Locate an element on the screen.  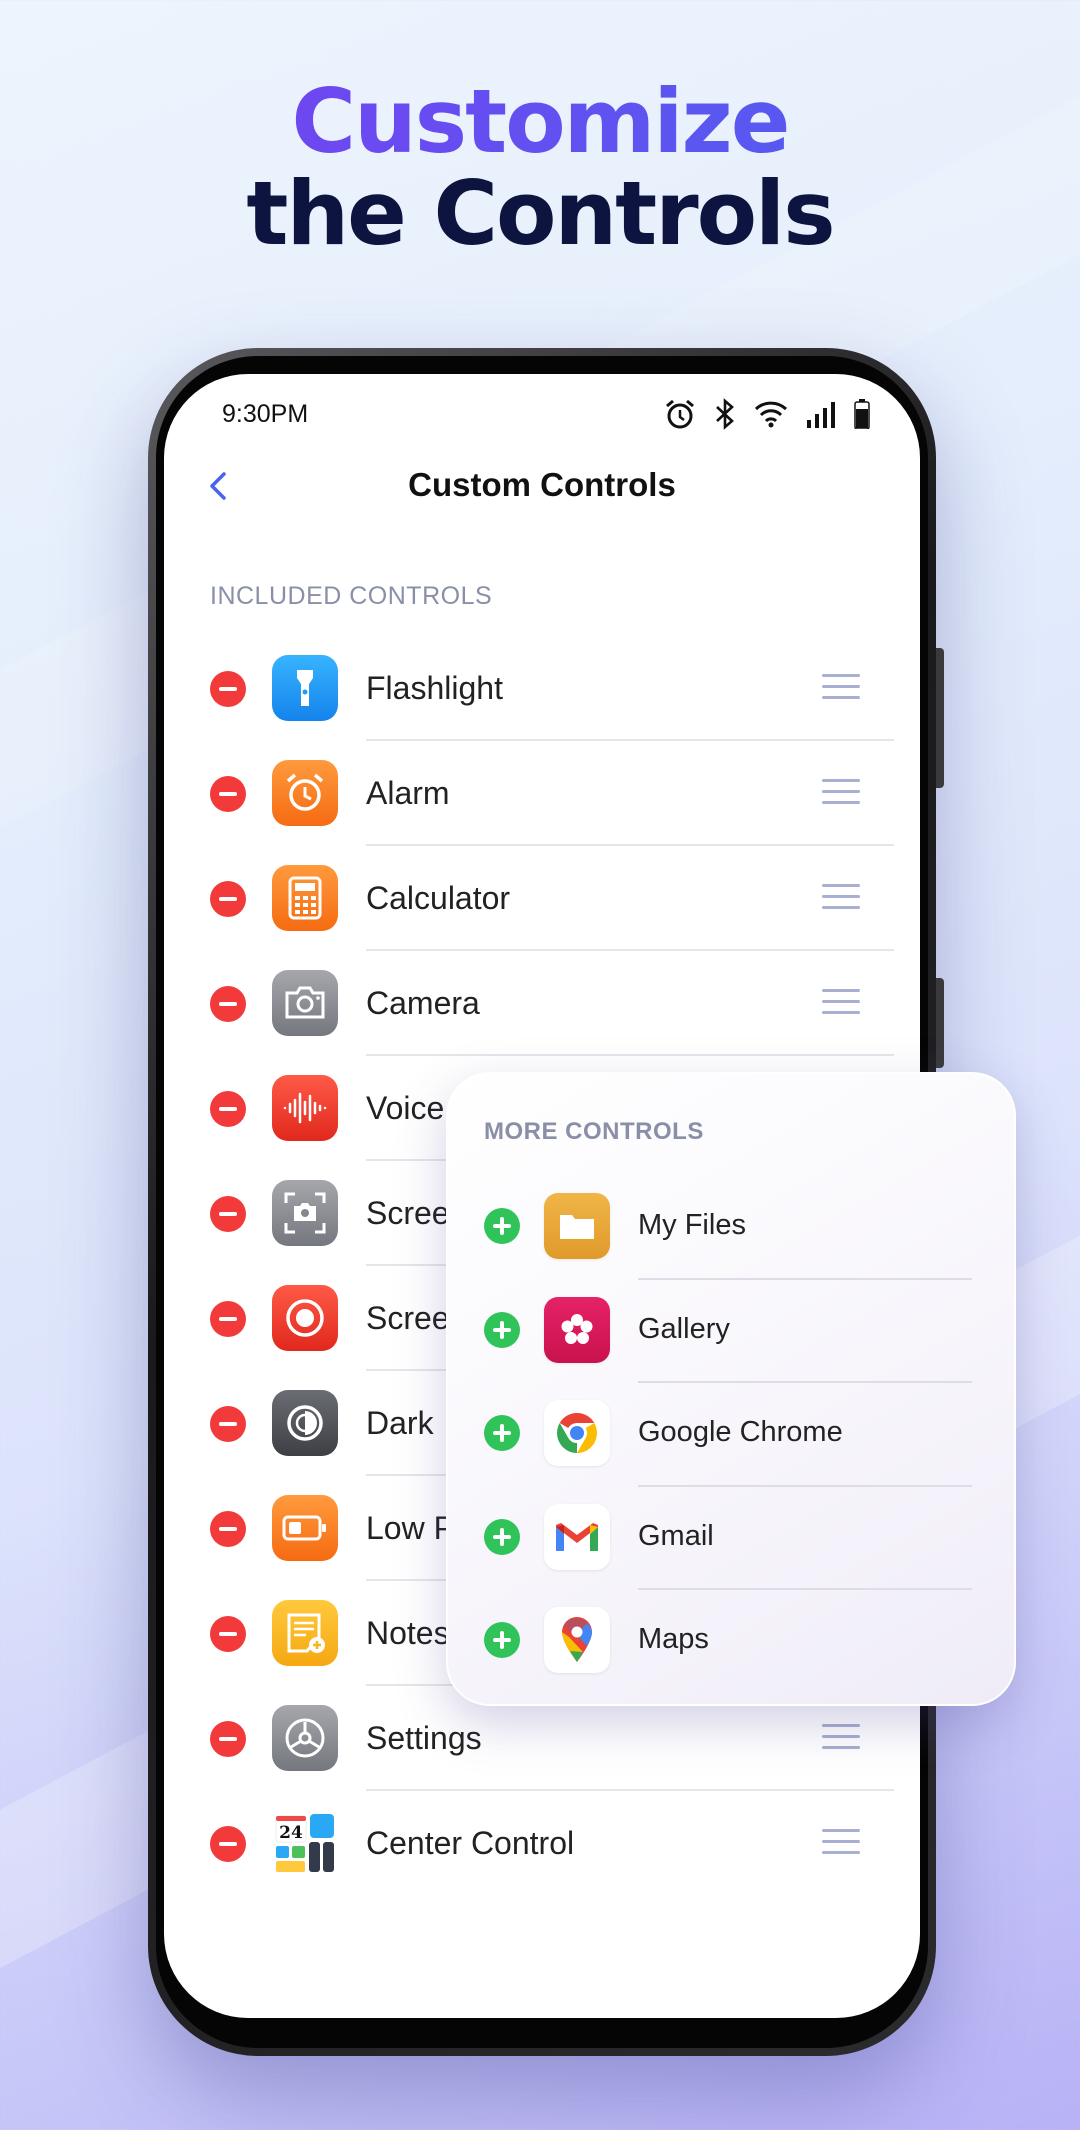
wifi-icon is located at coordinates (771, 414).